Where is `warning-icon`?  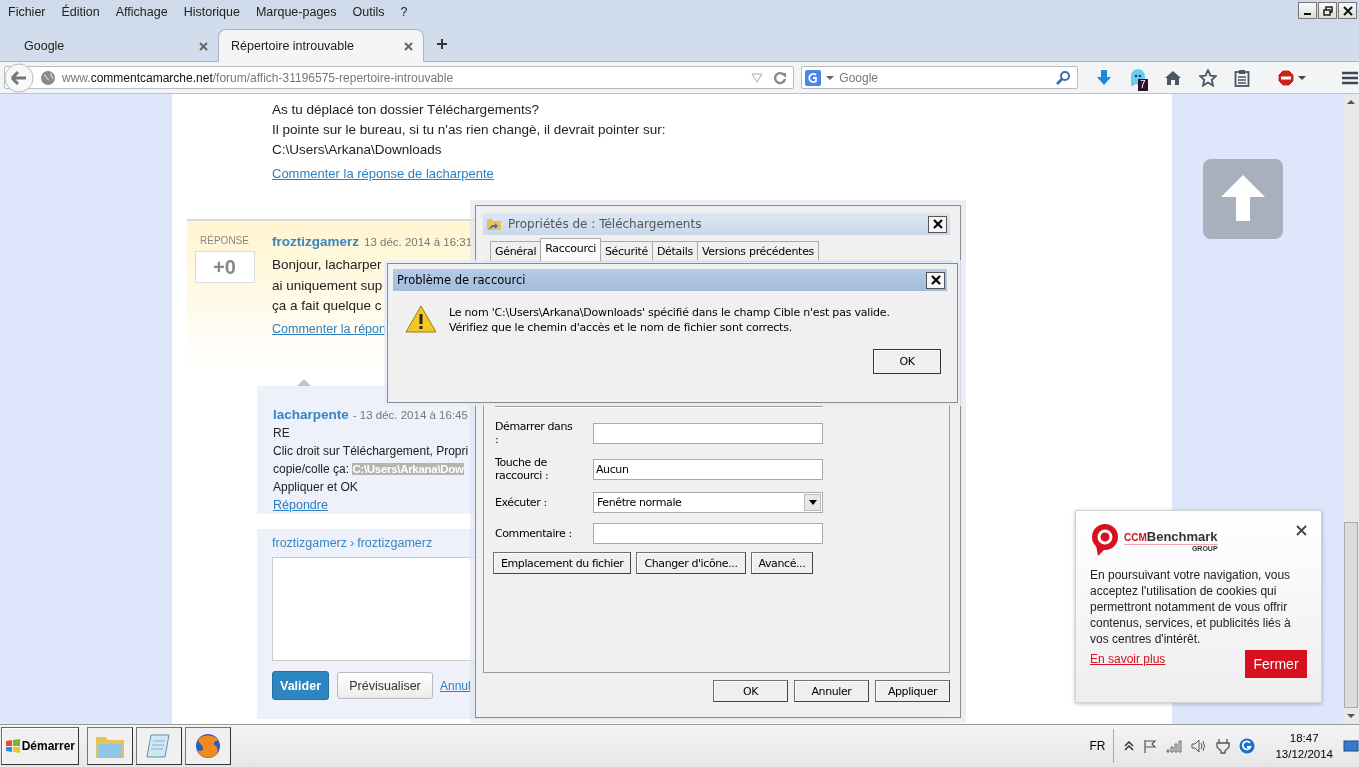 warning-icon is located at coordinates (421, 319).